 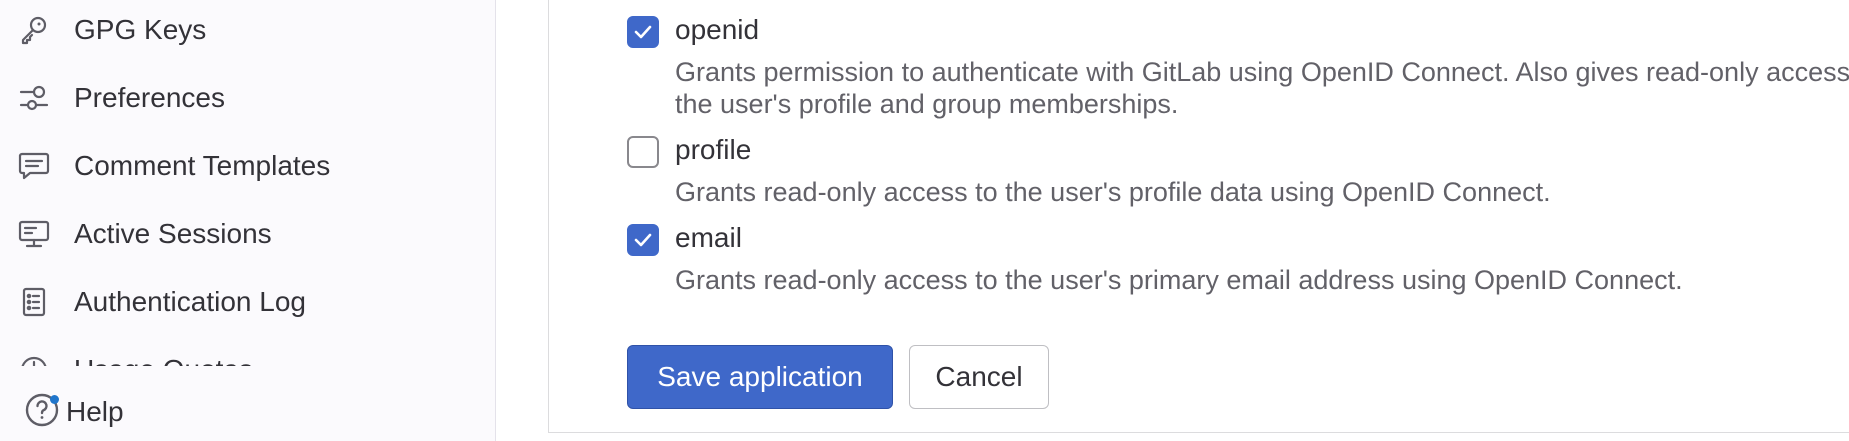 I want to click on gauge-icon, so click(x=34, y=359).